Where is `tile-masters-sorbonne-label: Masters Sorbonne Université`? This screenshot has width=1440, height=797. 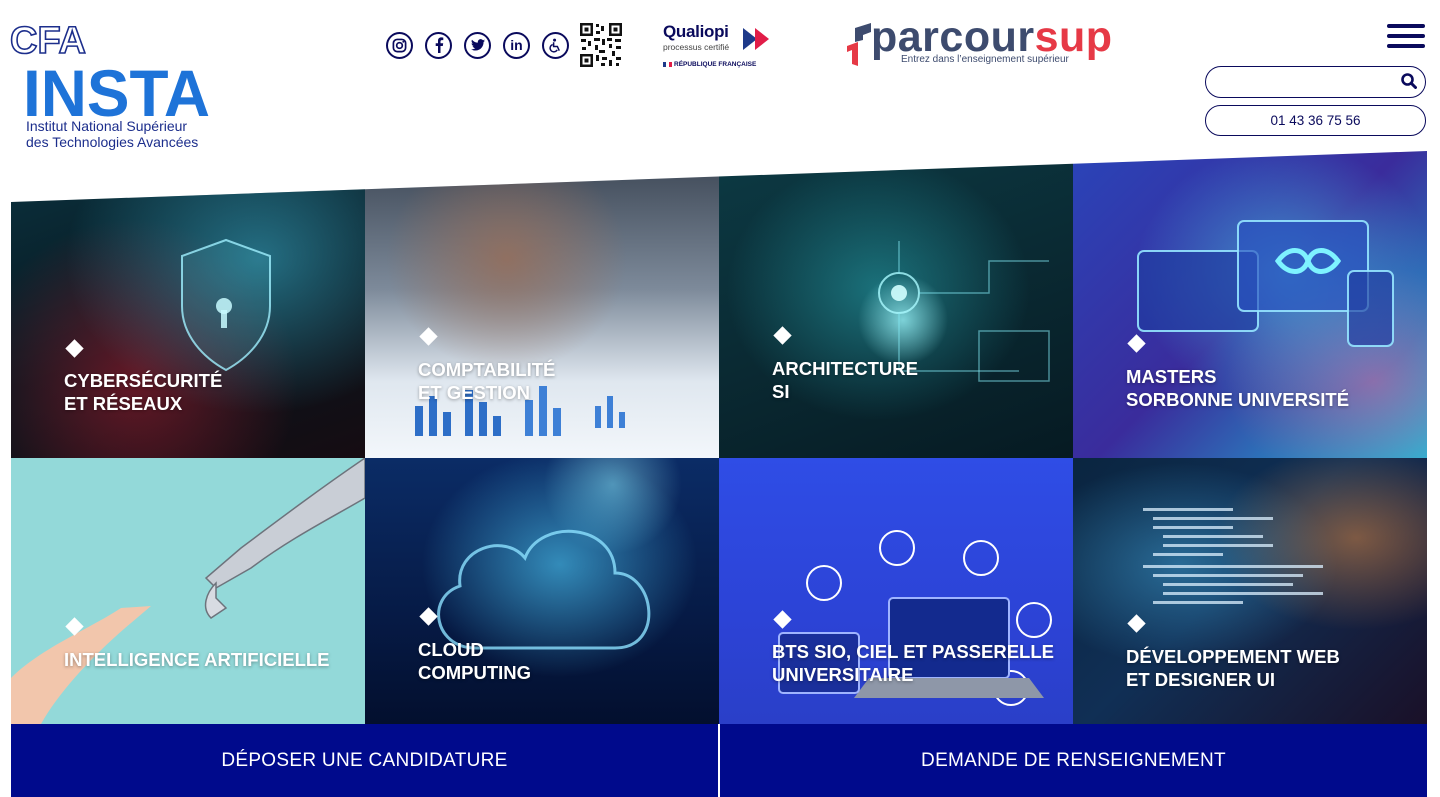 tile-masters-sorbonne-label: Masters Sorbonne Université is located at coordinates (1237, 388).